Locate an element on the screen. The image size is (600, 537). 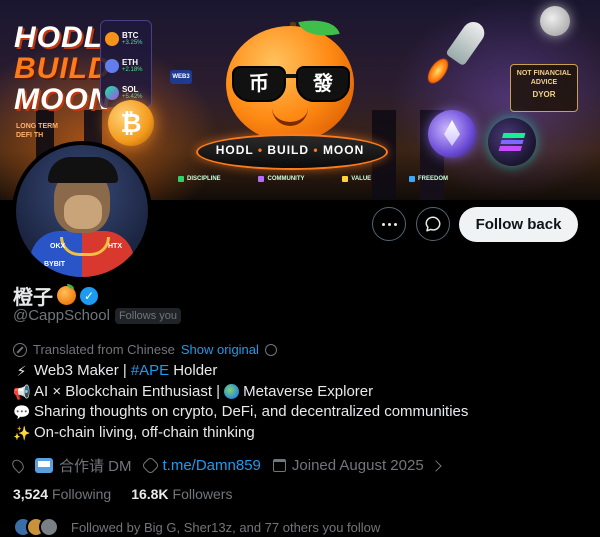
people-icon is located at coordinates (261, 179).